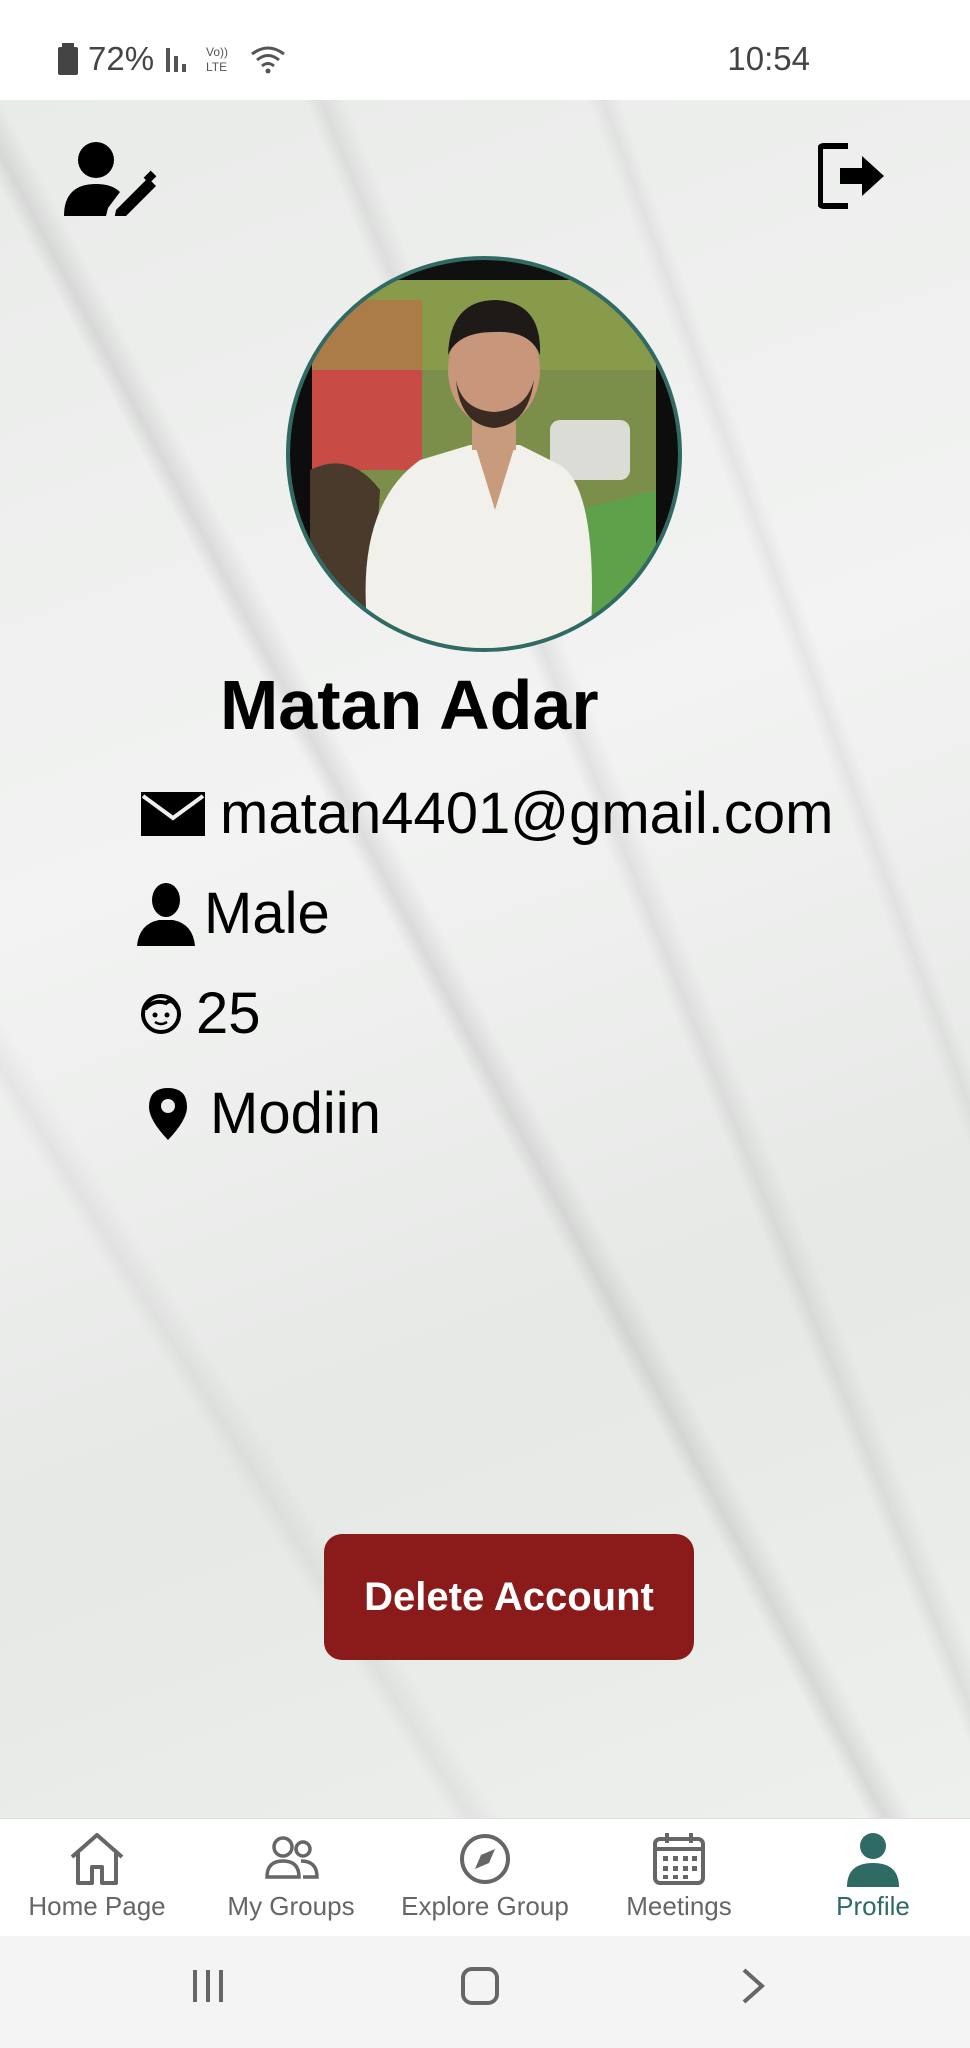  I want to click on envelope-icon, so click(173, 813).